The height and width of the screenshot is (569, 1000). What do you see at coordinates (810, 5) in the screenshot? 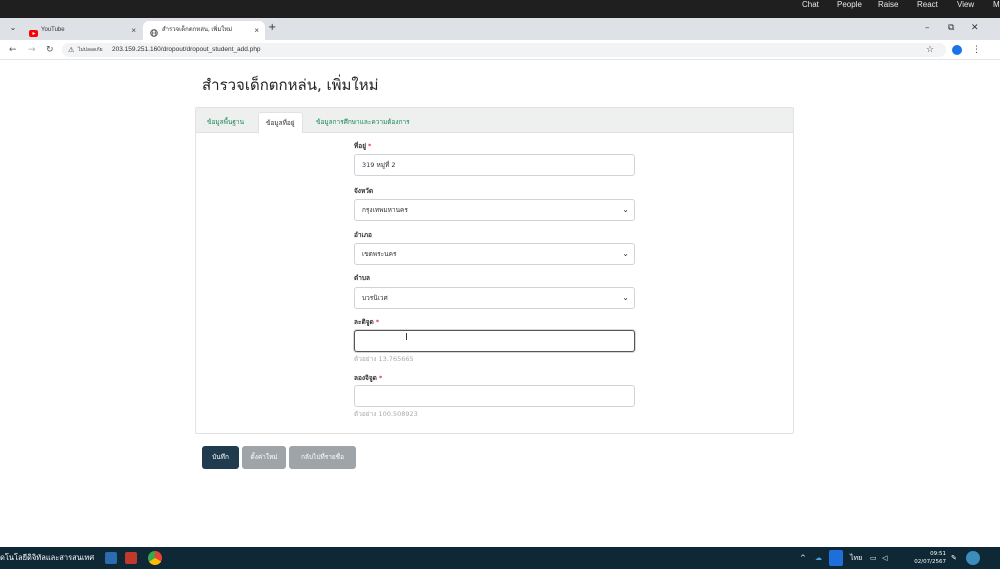
I see `chat-button: Chat` at bounding box center [810, 5].